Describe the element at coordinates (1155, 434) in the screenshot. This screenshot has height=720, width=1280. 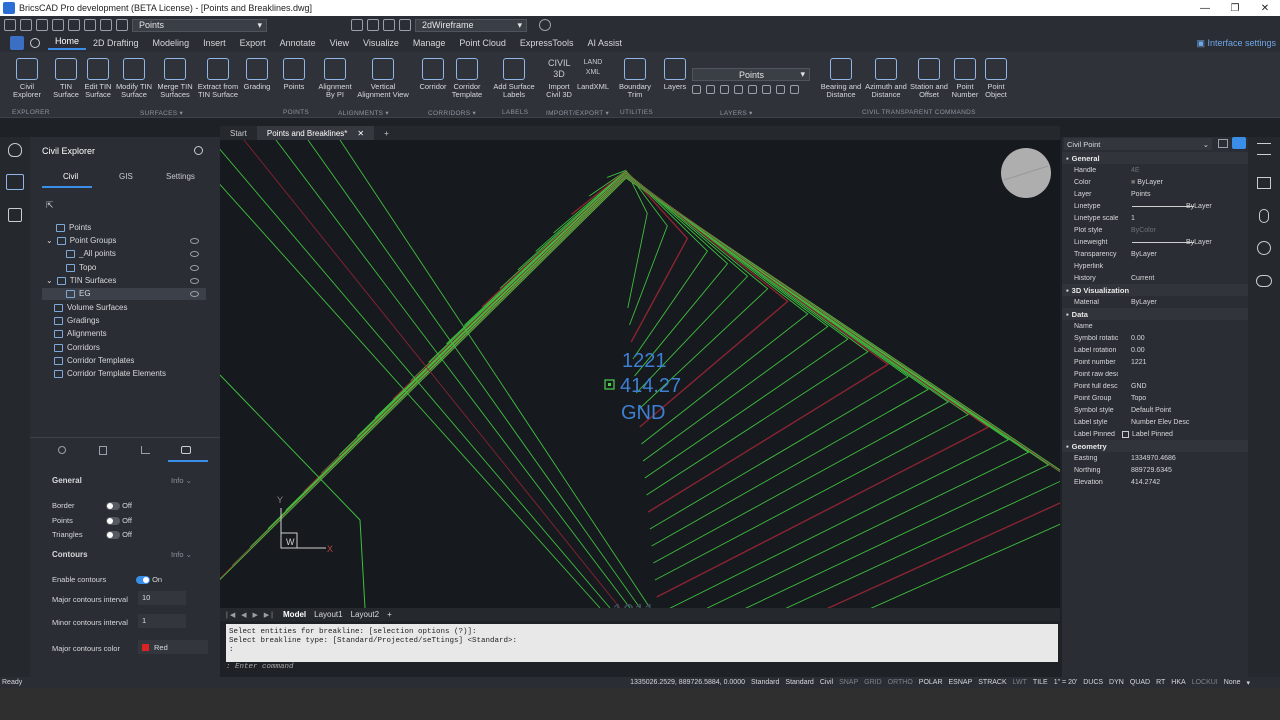
I see `property-row: Label Pinned Label Pinned` at that location.